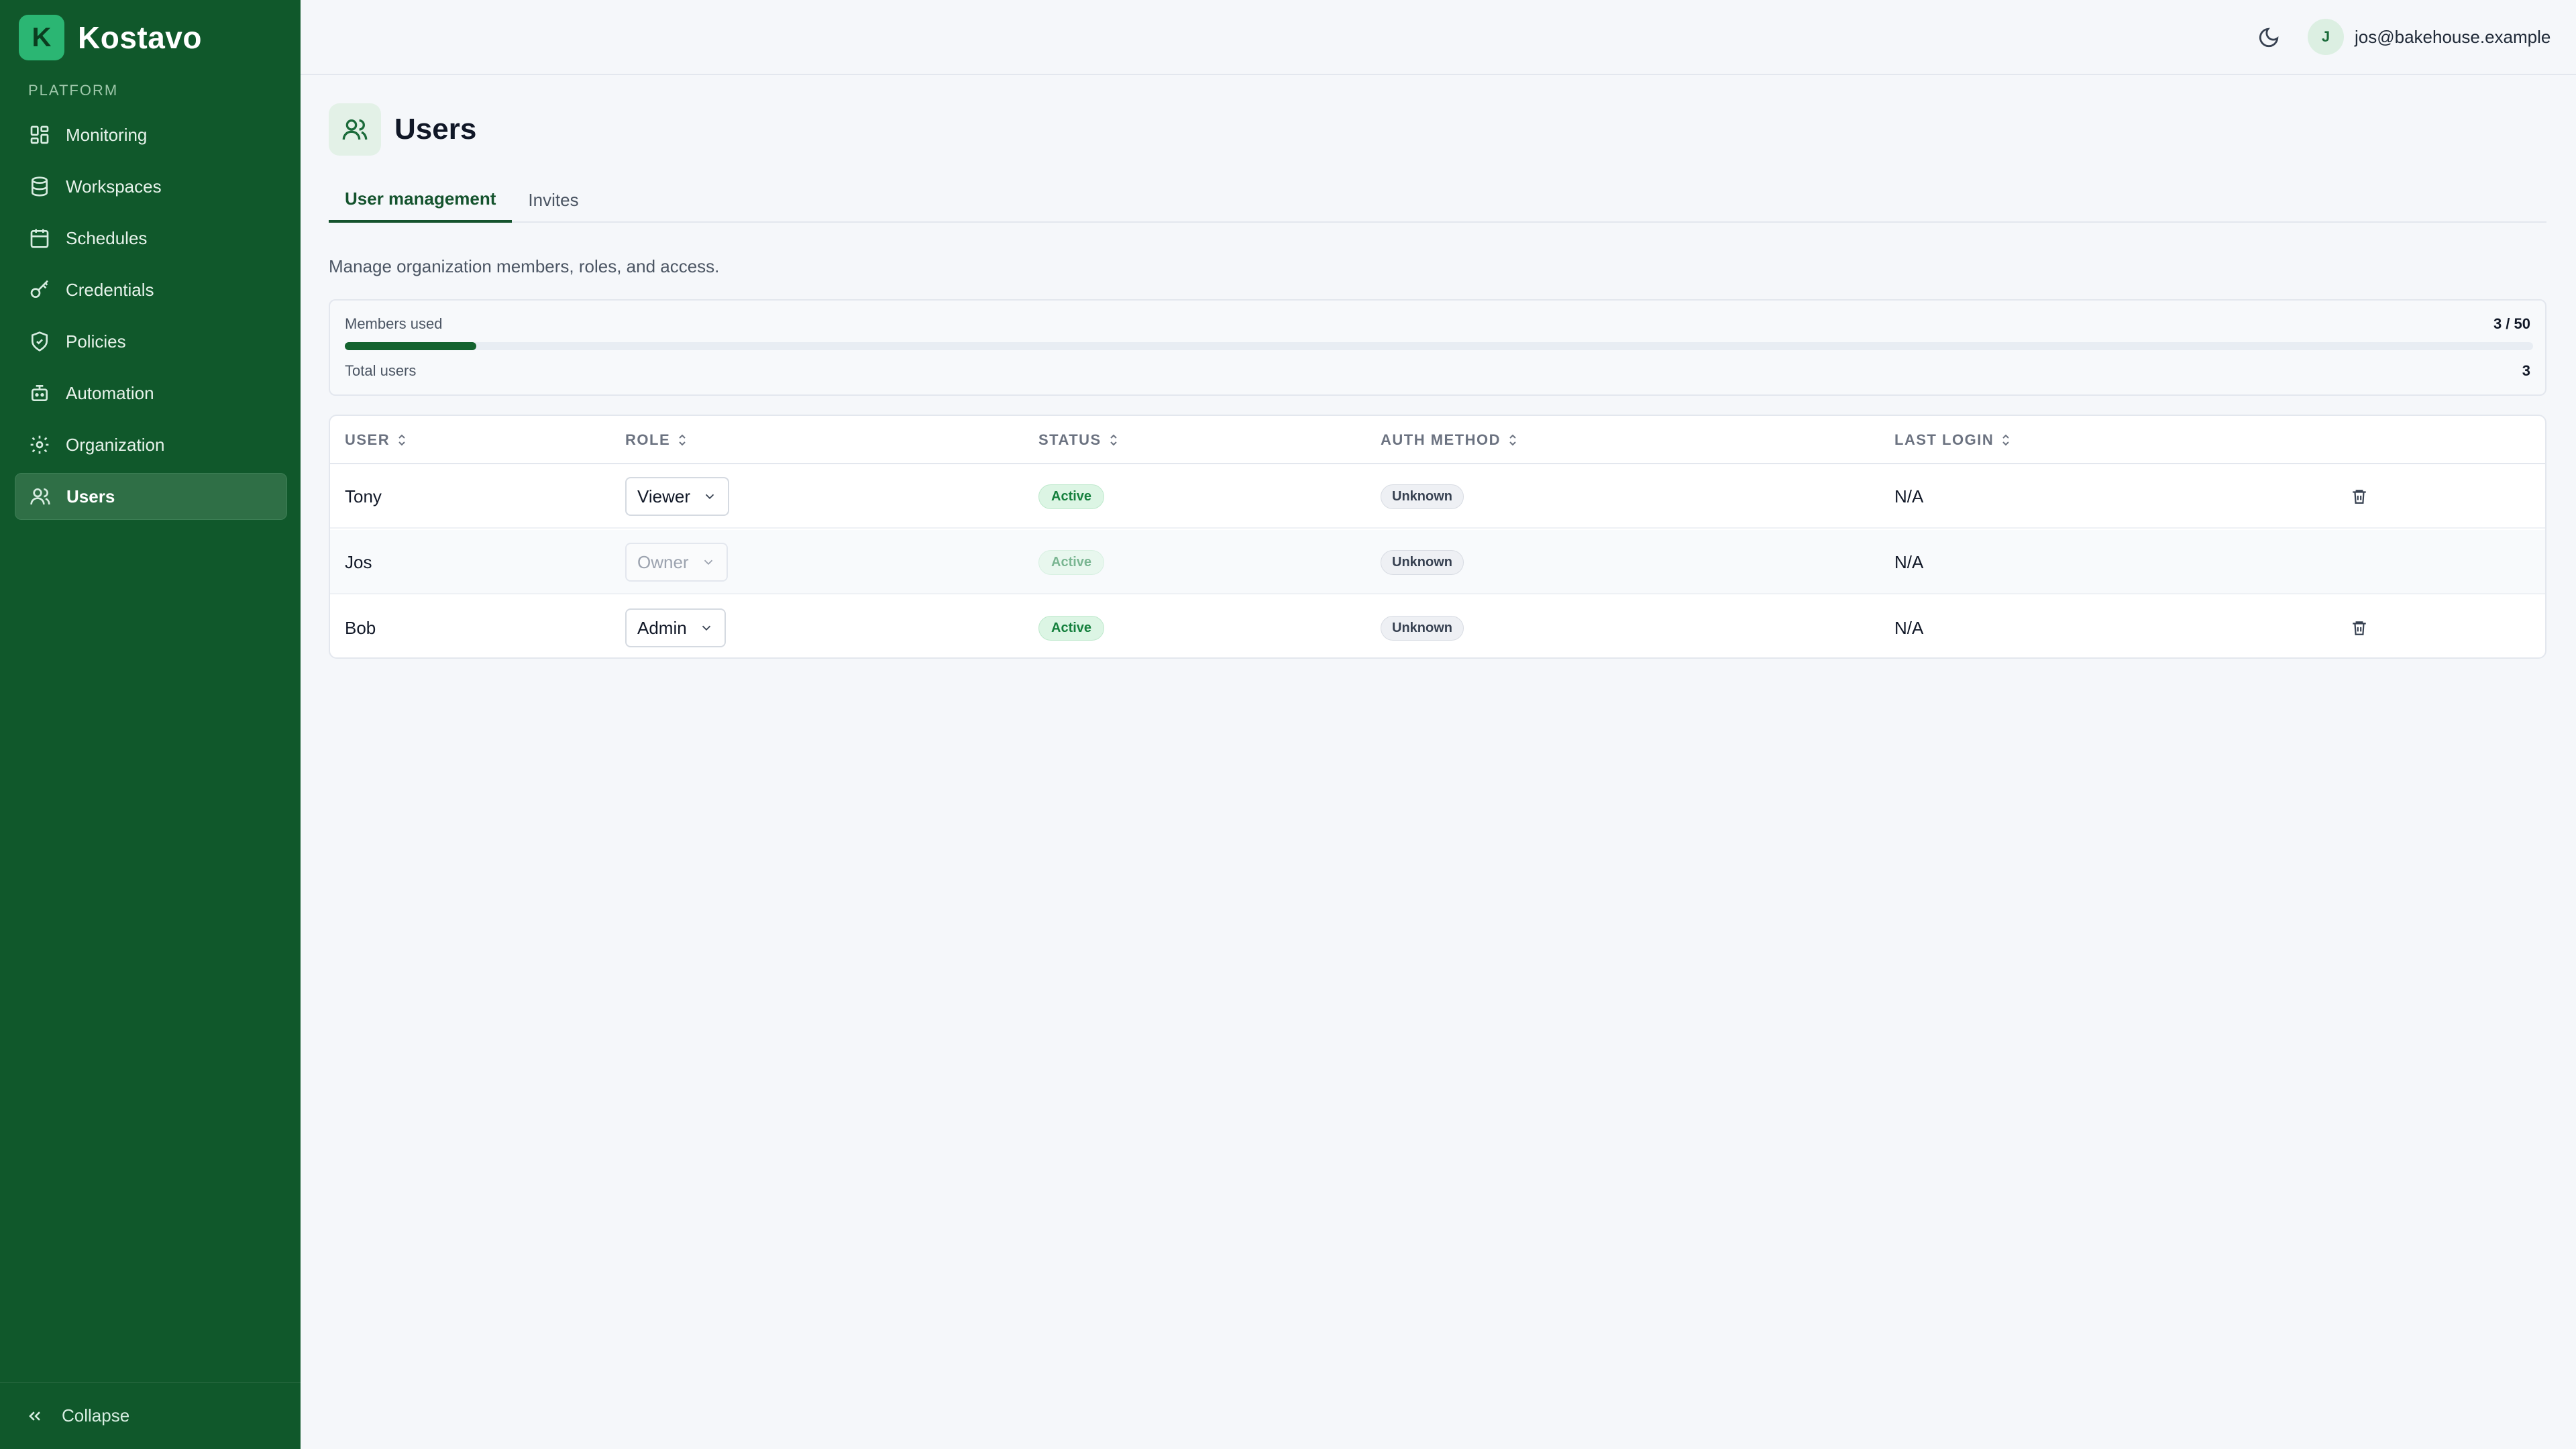 This screenshot has width=2576, height=1449. I want to click on avatar: J, so click(2326, 37).